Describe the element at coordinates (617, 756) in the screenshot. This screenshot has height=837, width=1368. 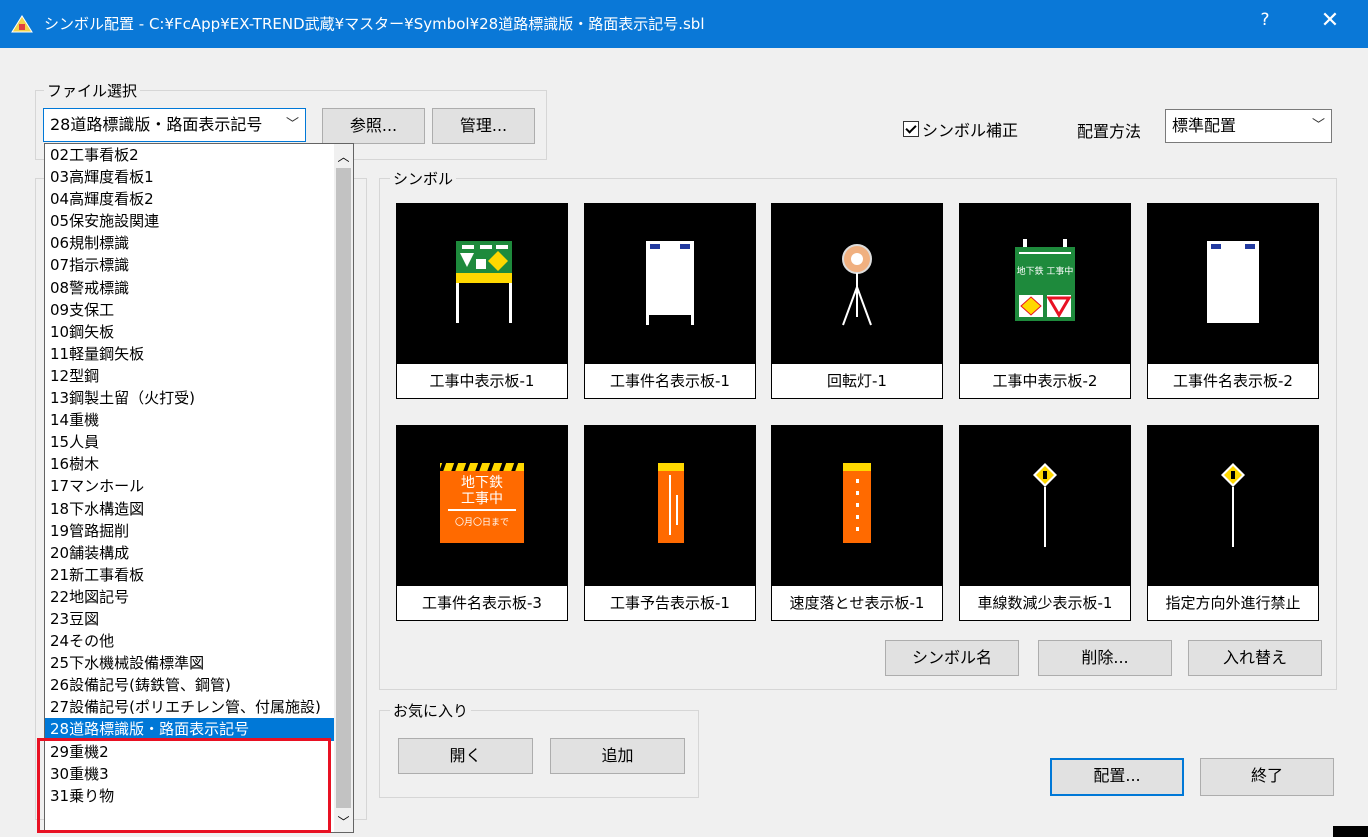
I see `add-favorite-button: 追加` at that location.